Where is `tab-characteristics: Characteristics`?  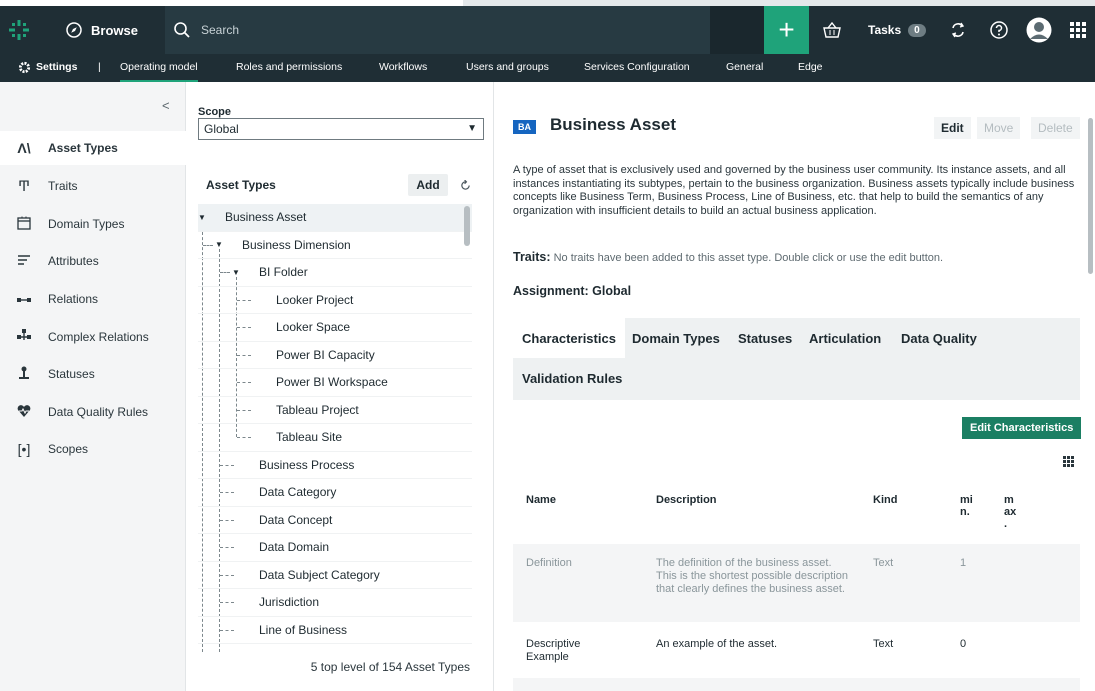
tab-characteristics: Characteristics is located at coordinates (569, 338).